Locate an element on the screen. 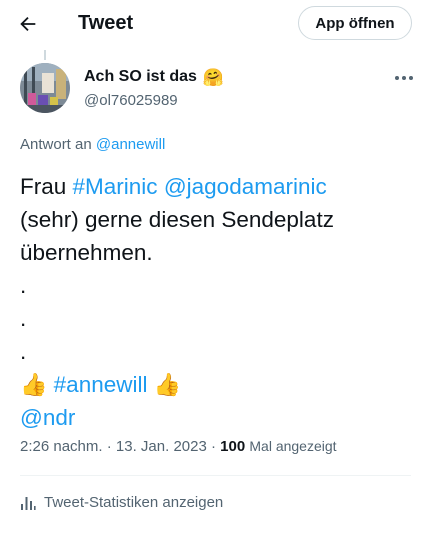 The image size is (431, 534). divider is located at coordinates (215, 475).